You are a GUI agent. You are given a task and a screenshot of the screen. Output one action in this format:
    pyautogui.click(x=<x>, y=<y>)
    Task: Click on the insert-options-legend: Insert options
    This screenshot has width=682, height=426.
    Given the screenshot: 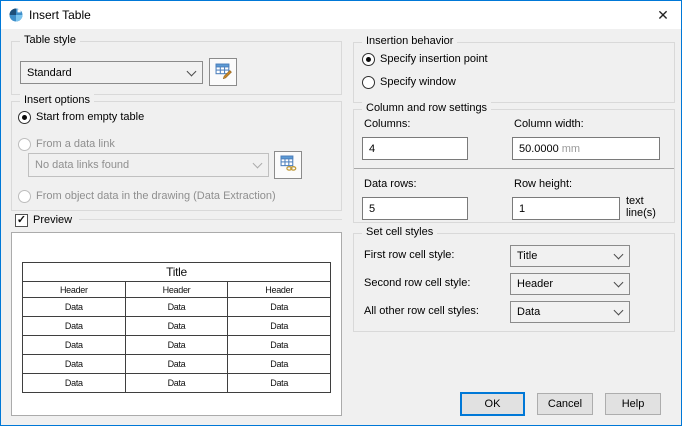 What is the action you would take?
    pyautogui.click(x=57, y=100)
    